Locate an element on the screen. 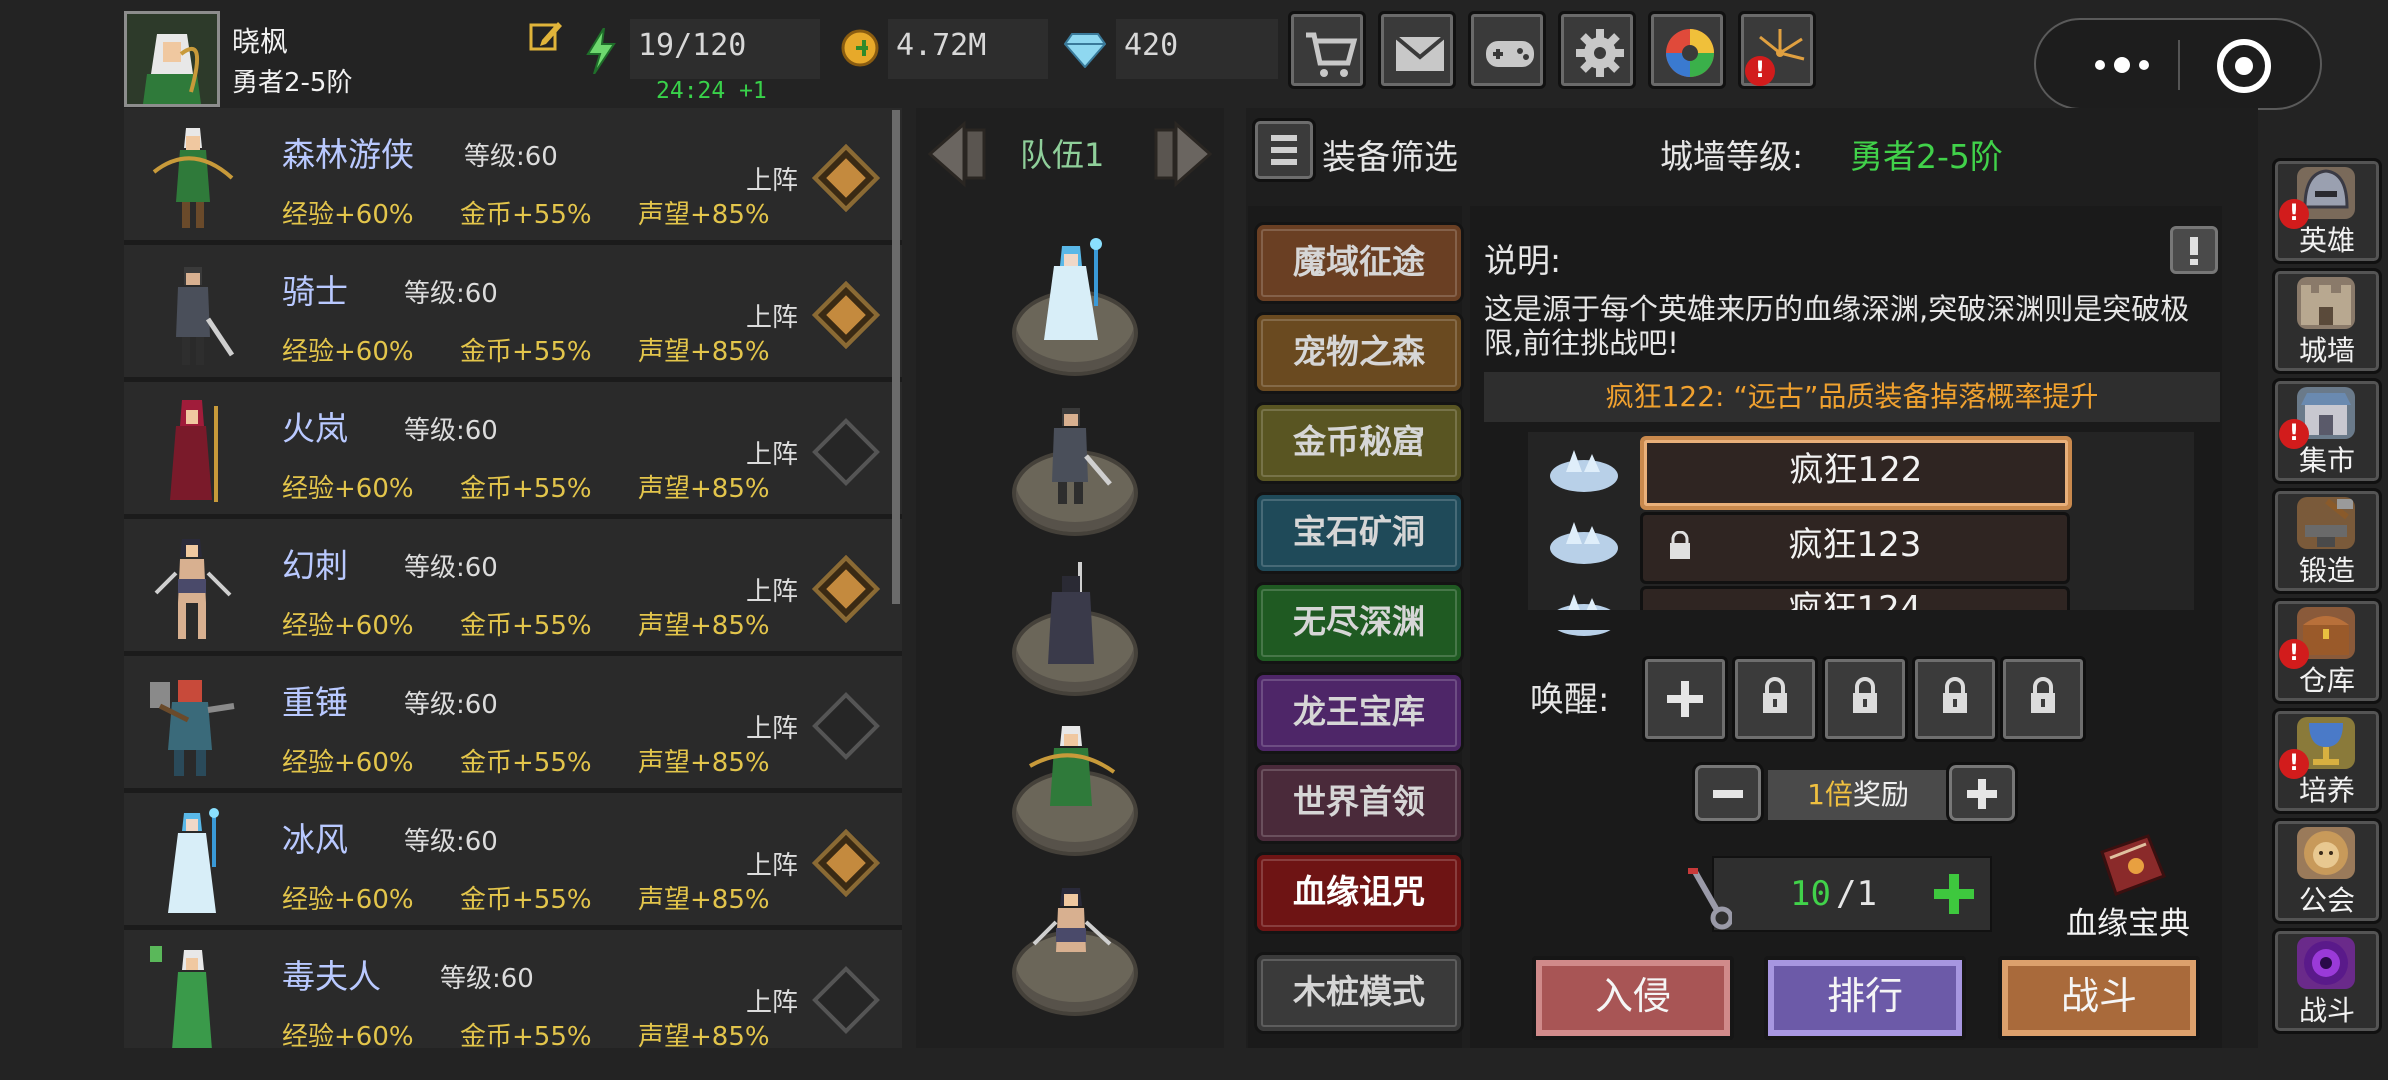  invade-button: 入侵 is located at coordinates (1633, 998).